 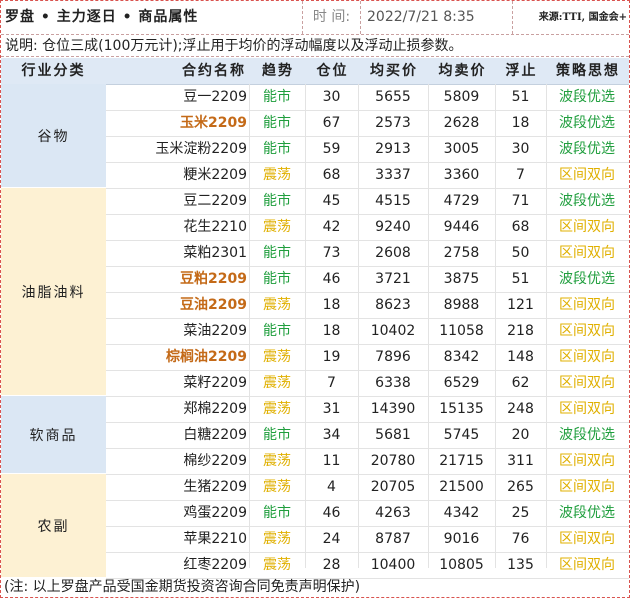 What do you see at coordinates (367, 227) in the screenshot?
I see `table-row: 花生2210 震荡 42 9240 9446 68 区间双向` at bounding box center [367, 227].